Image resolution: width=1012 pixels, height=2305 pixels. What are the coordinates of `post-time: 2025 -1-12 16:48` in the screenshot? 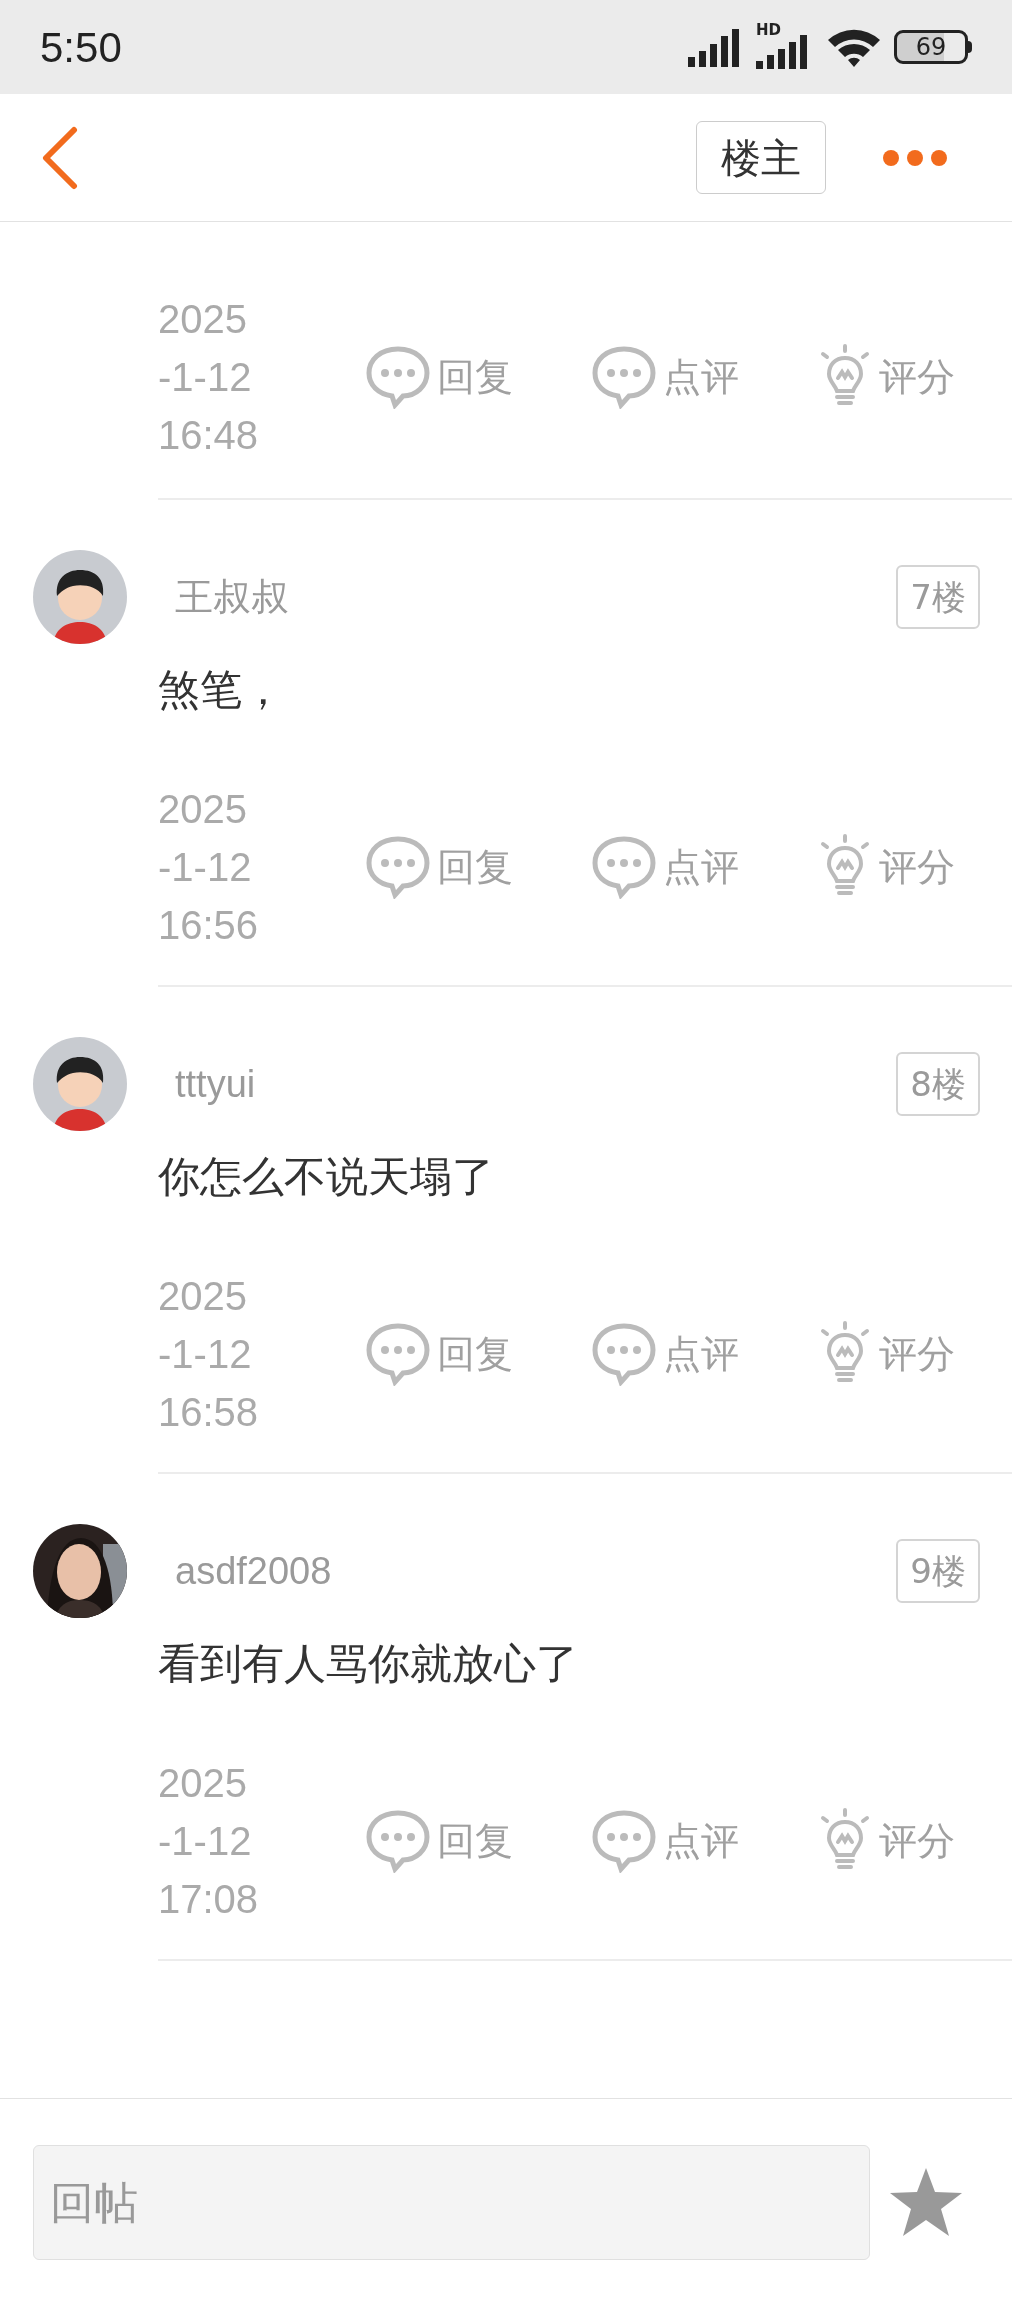 It's located at (209, 377).